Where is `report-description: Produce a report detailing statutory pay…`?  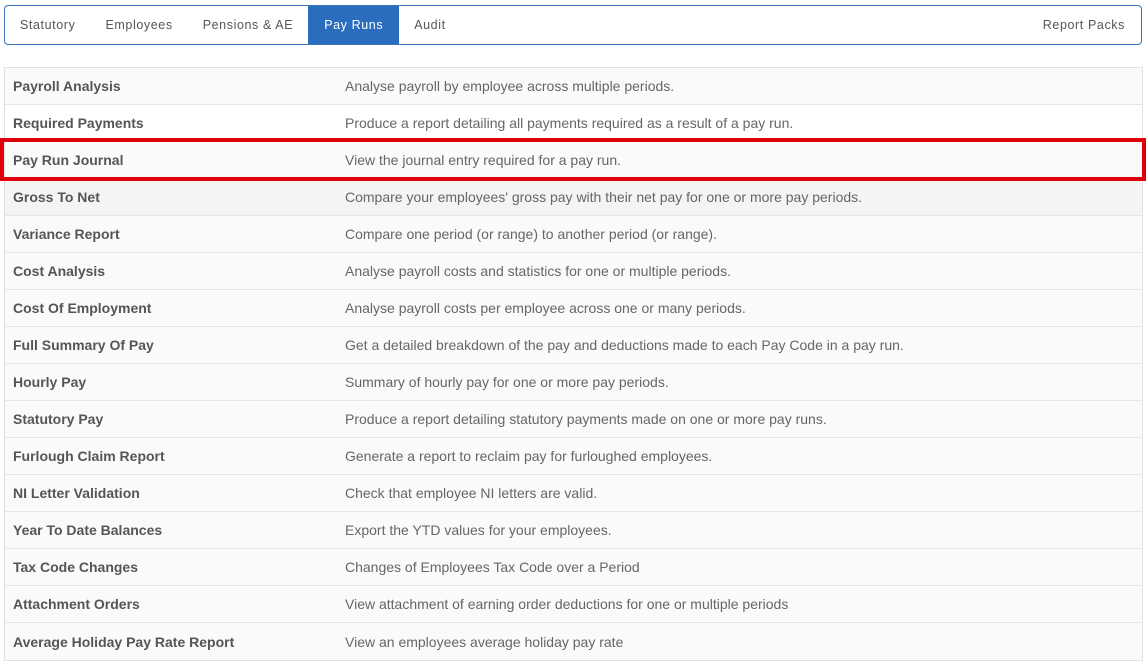 report-description: Produce a report detailing statutory pay… is located at coordinates (586, 419).